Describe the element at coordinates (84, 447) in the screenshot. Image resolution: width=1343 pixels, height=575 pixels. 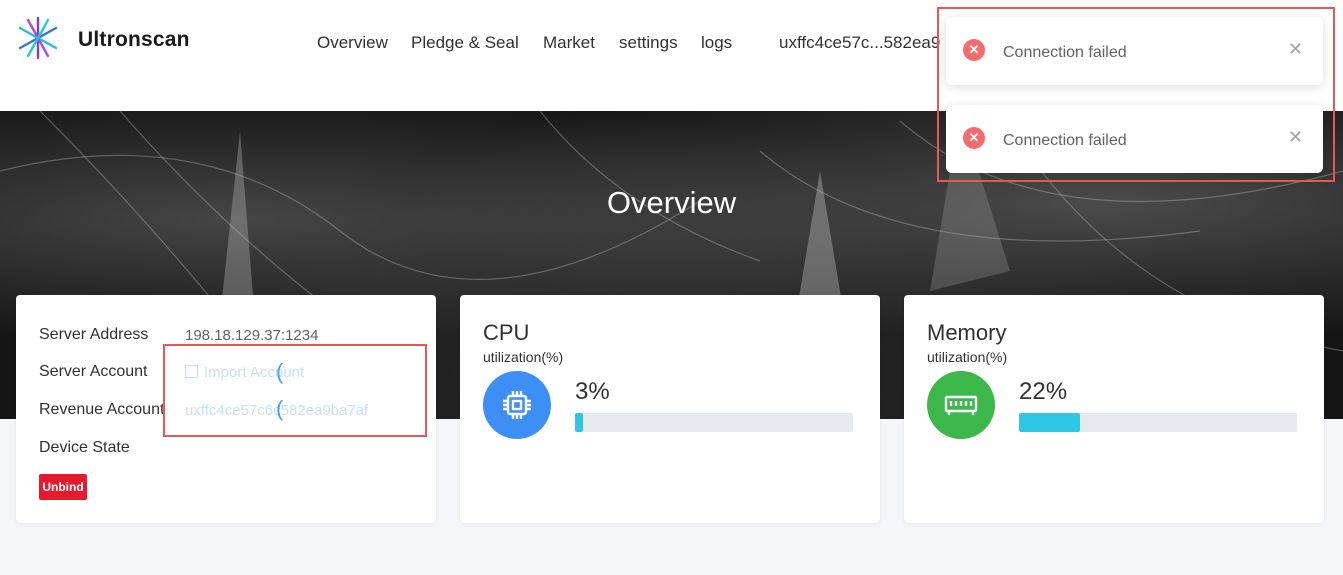
I see `device-state-label: Device State` at that location.